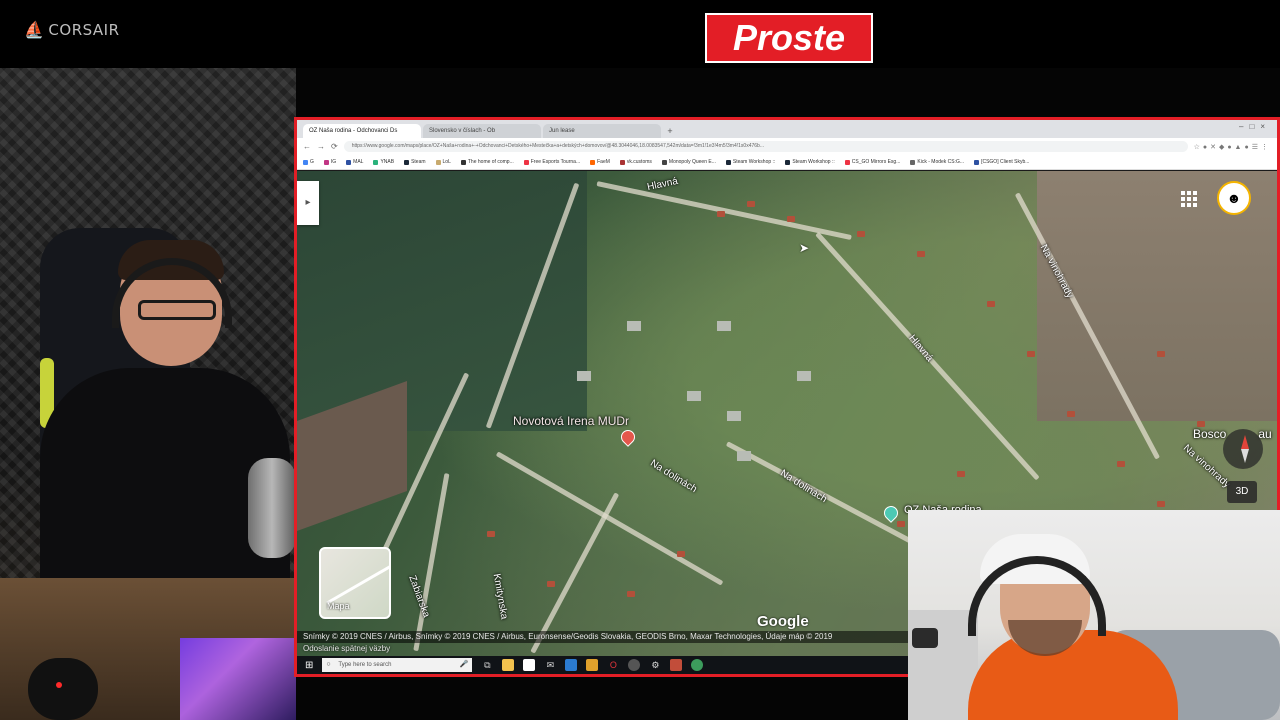  What do you see at coordinates (383, 162) in the screenshot?
I see `bookmark-item: YNAB` at bounding box center [383, 162].